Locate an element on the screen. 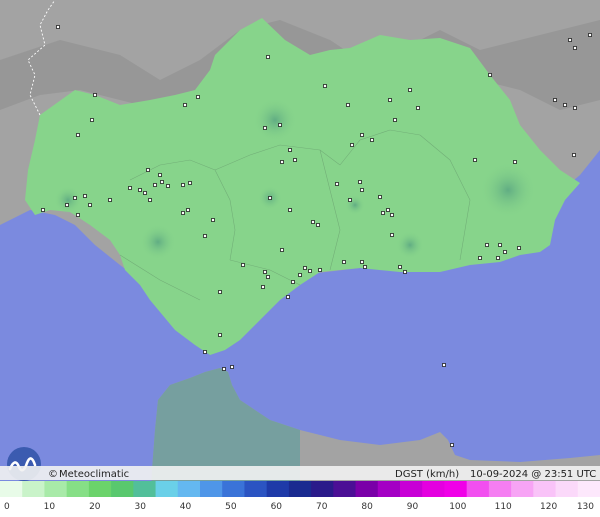  legend-tick-label: 110 is located at coordinates (503, 507).